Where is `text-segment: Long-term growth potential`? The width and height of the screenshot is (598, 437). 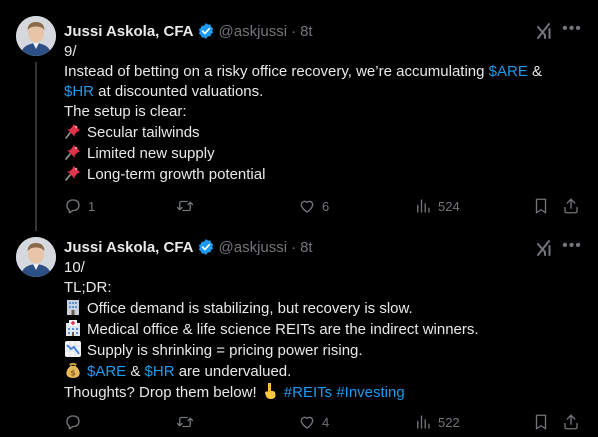
text-segment: Long-term growth potential is located at coordinates (176, 174).